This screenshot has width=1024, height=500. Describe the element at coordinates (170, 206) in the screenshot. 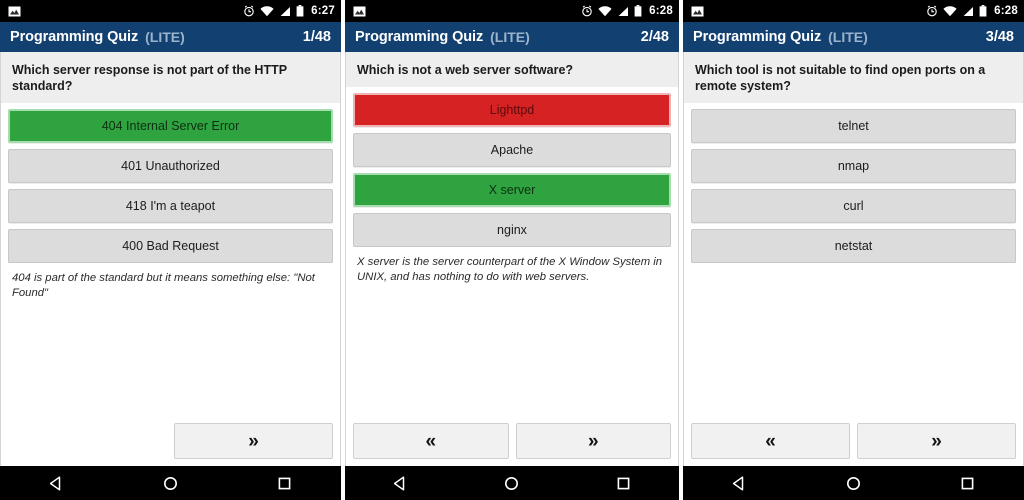

I see `answer-option: 418 I'm a teapot` at that location.